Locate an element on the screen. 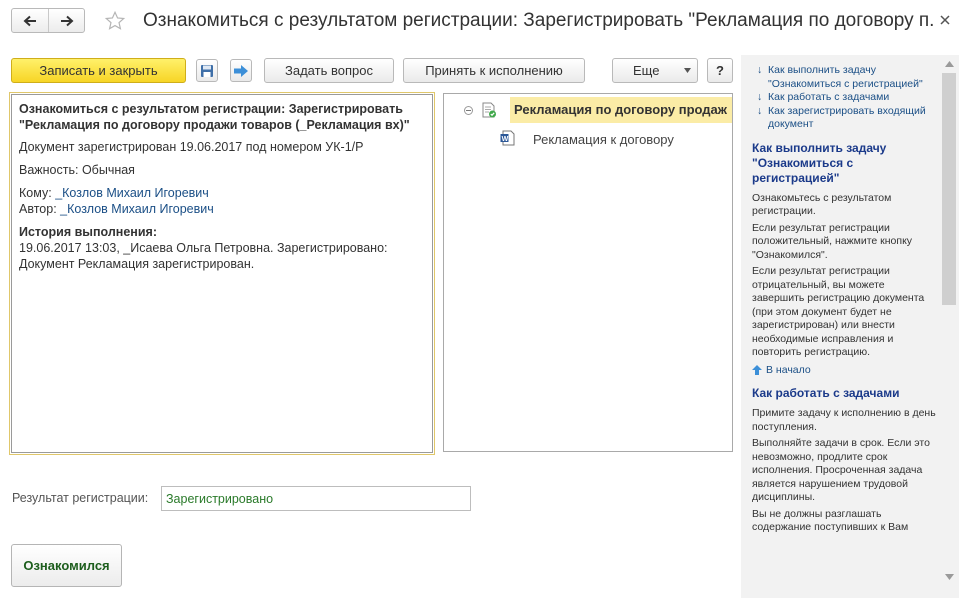 This screenshot has height=598, width=959. arrow-right-blue-icon is located at coordinates (241, 70).